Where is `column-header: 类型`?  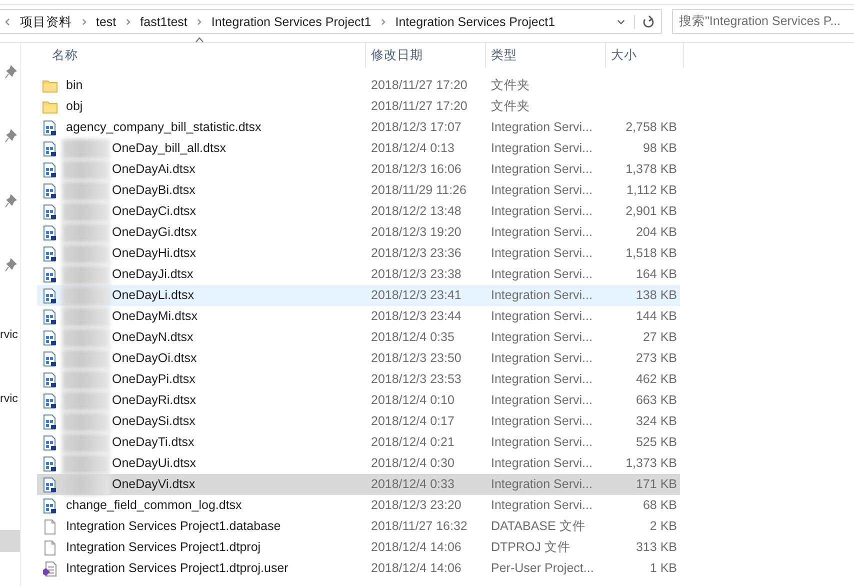 column-header: 类型 is located at coordinates (546, 55).